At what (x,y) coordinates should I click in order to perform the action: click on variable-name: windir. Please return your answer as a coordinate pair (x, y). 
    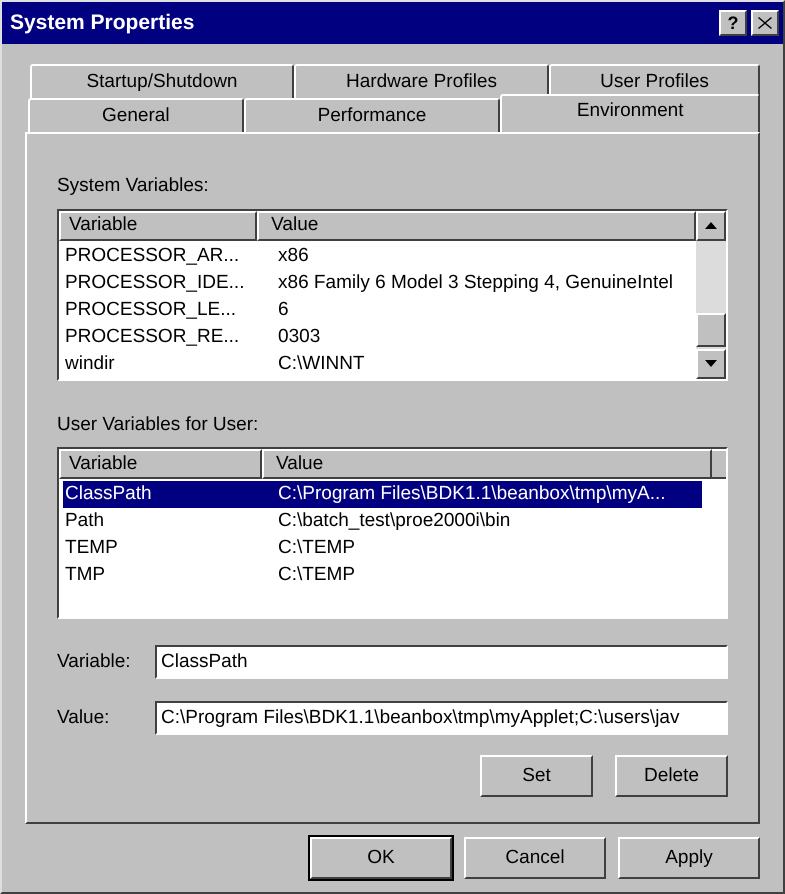
    Looking at the image, I should click on (90, 364).